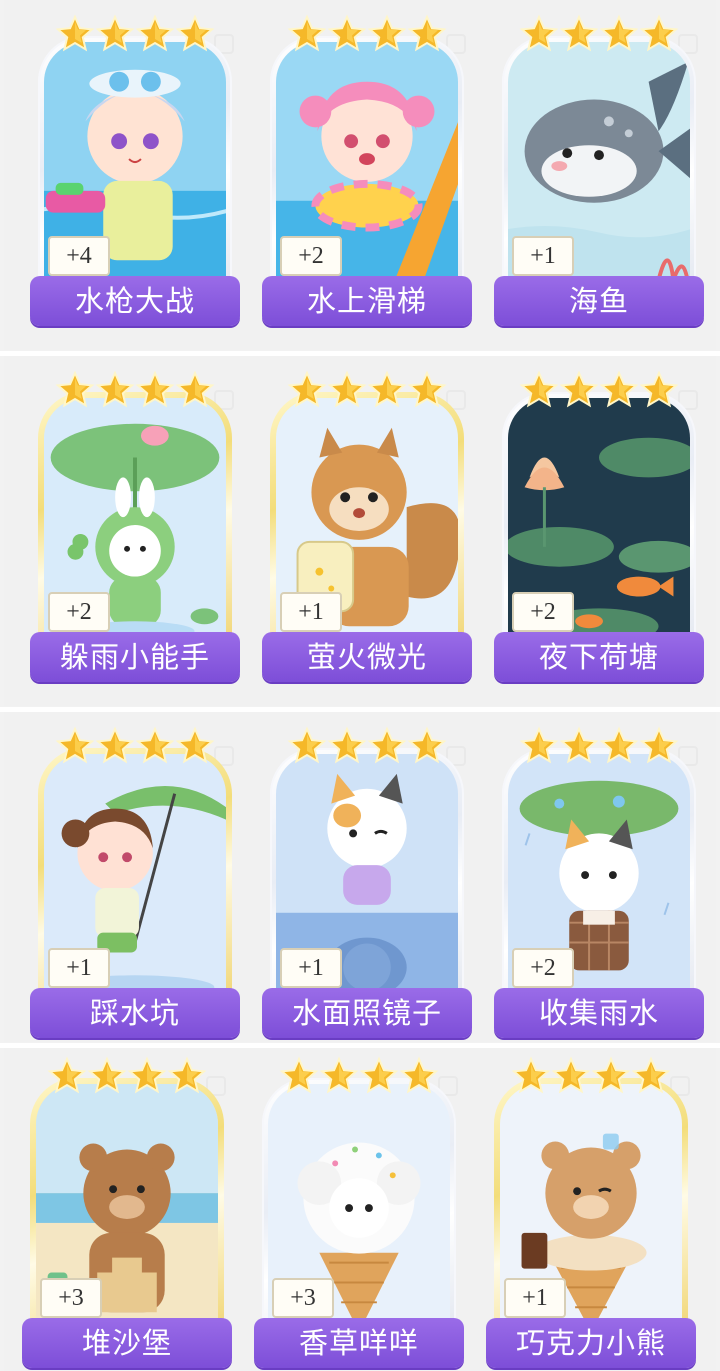 The width and height of the screenshot is (720, 1371). Describe the element at coordinates (135, 526) in the screenshot. I see `collection-card: +2 躲雨小能手` at that location.